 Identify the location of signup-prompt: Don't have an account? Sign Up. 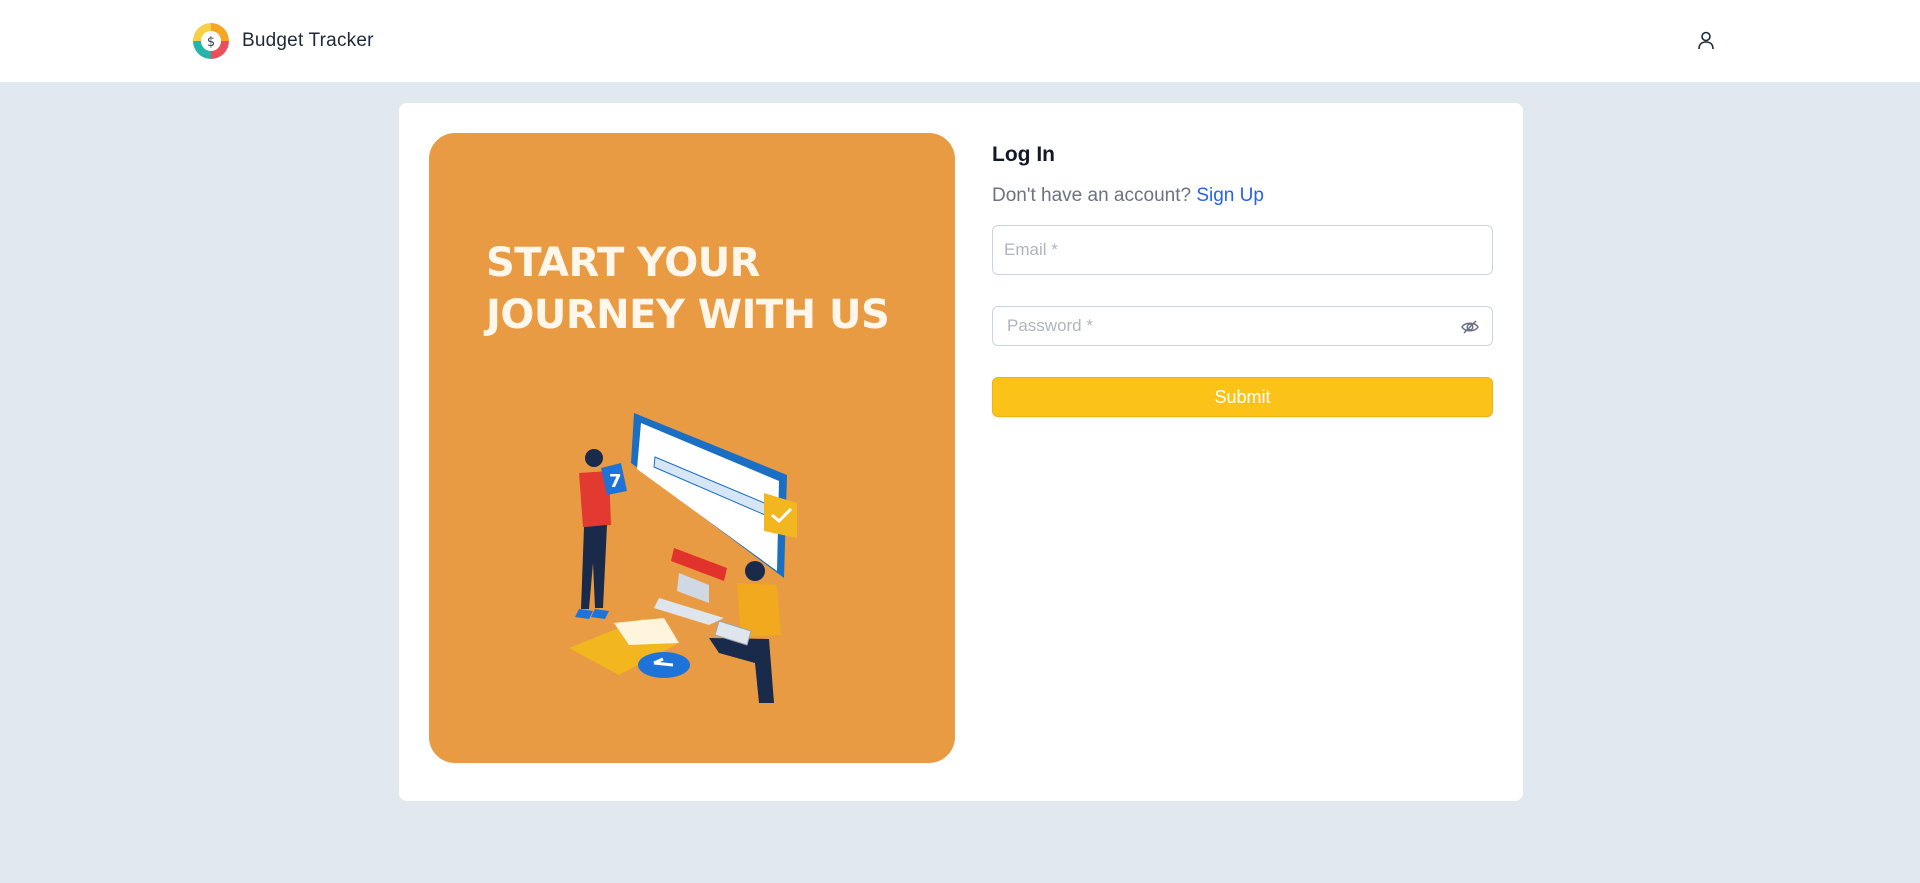
(1242, 197).